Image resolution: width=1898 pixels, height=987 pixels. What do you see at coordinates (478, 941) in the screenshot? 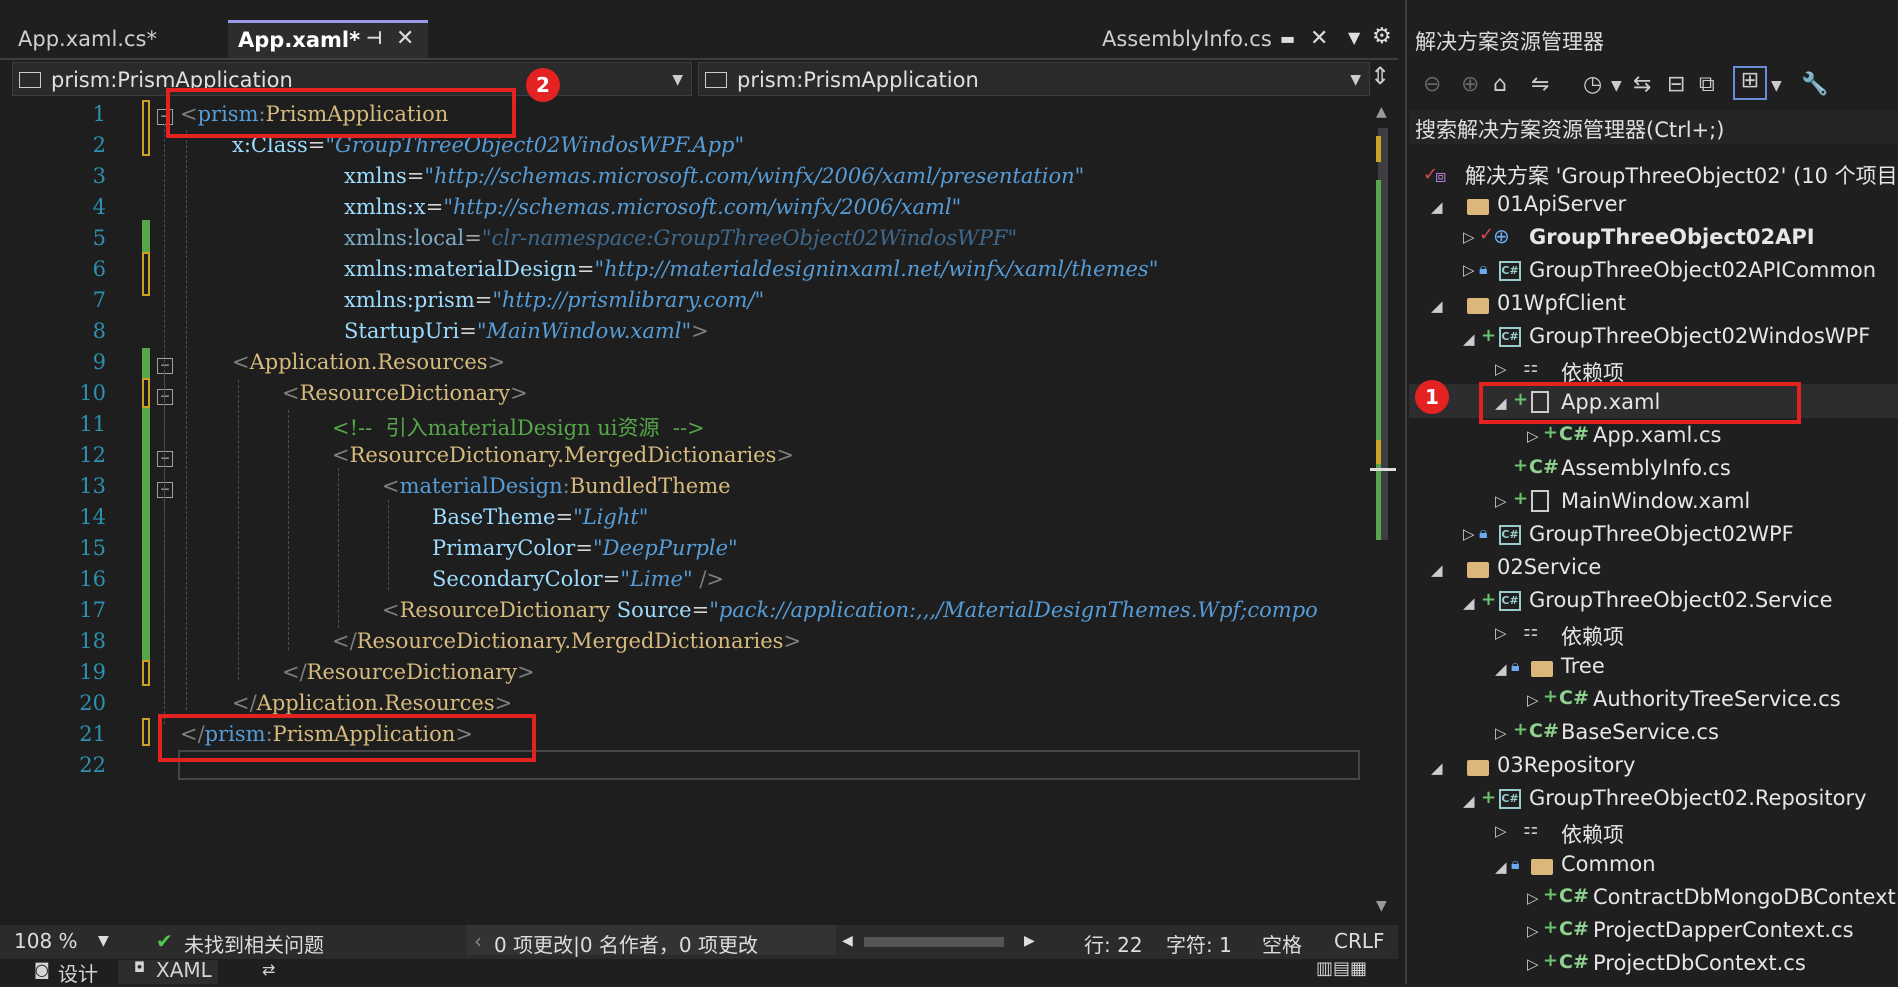
I see `chevron-left-icon: ‹` at bounding box center [478, 941].